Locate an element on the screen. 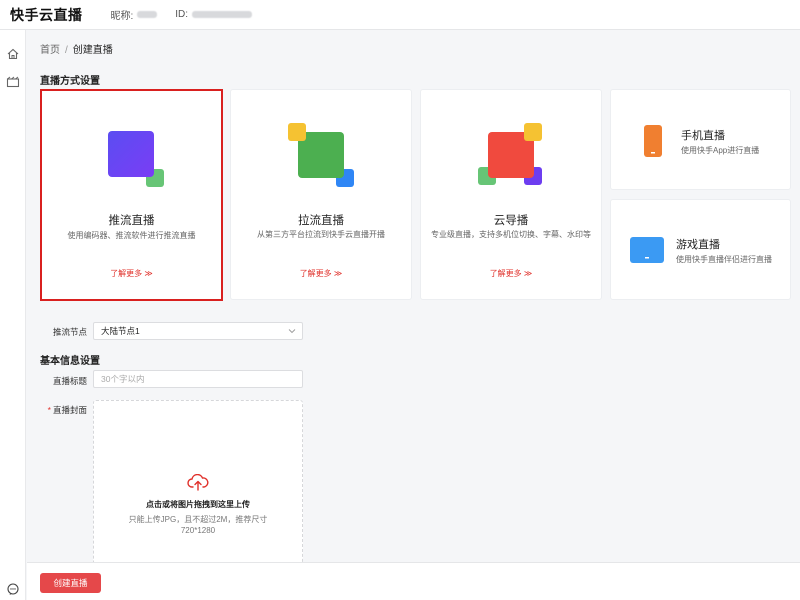  mode-name: 推流直播 is located at coordinates (131, 221).